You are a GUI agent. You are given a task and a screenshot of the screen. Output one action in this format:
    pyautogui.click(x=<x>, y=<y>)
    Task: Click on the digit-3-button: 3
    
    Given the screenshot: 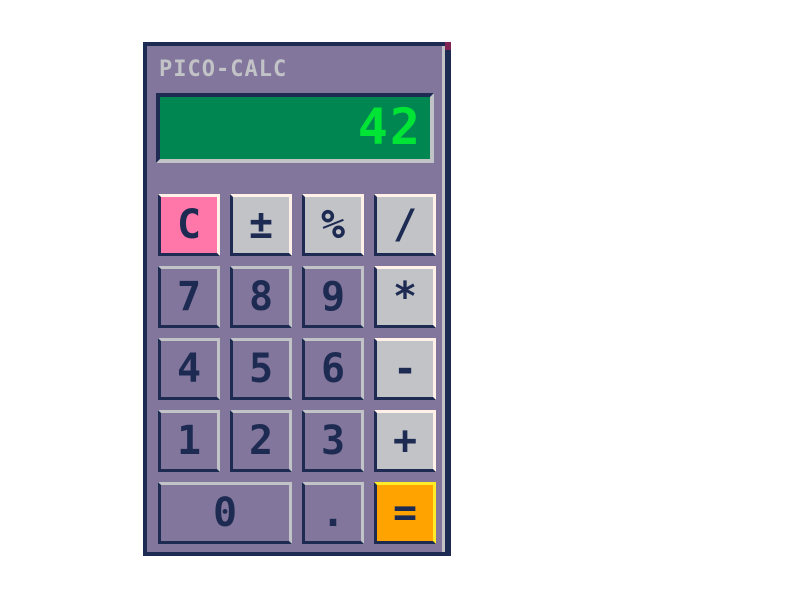 What is the action you would take?
    pyautogui.click(x=333, y=441)
    